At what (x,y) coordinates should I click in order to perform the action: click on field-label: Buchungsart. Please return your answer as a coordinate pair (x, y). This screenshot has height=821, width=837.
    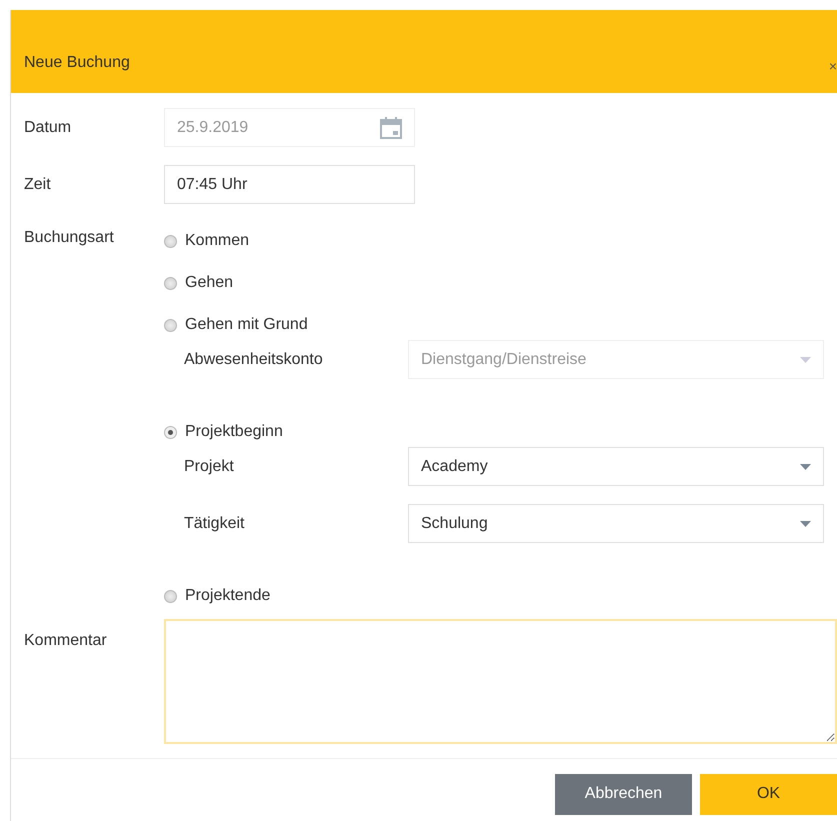
    Looking at the image, I should click on (69, 238).